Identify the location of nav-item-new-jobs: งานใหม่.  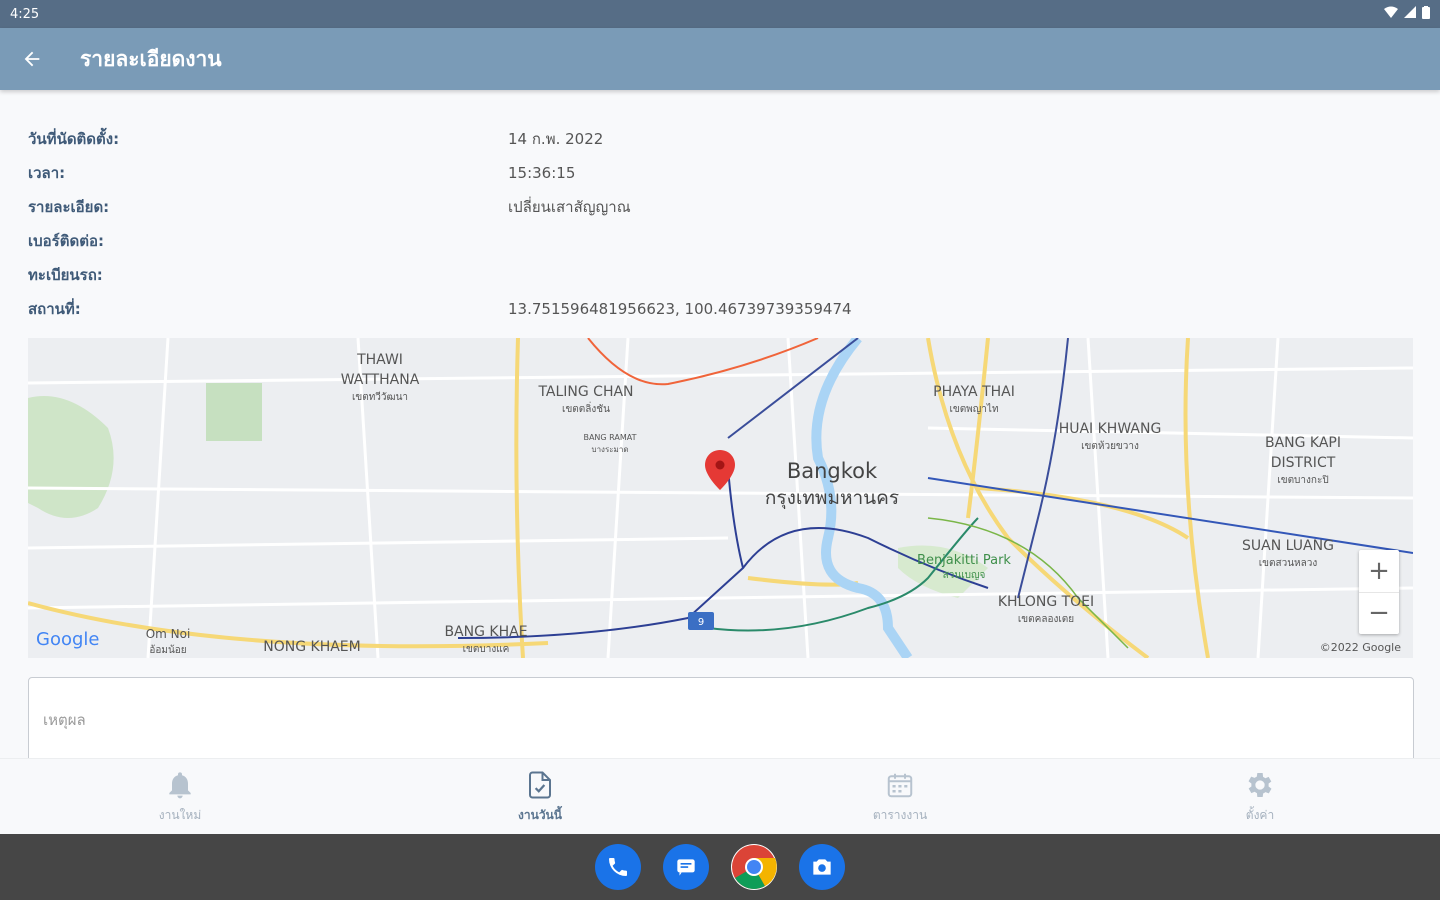
(180, 796).